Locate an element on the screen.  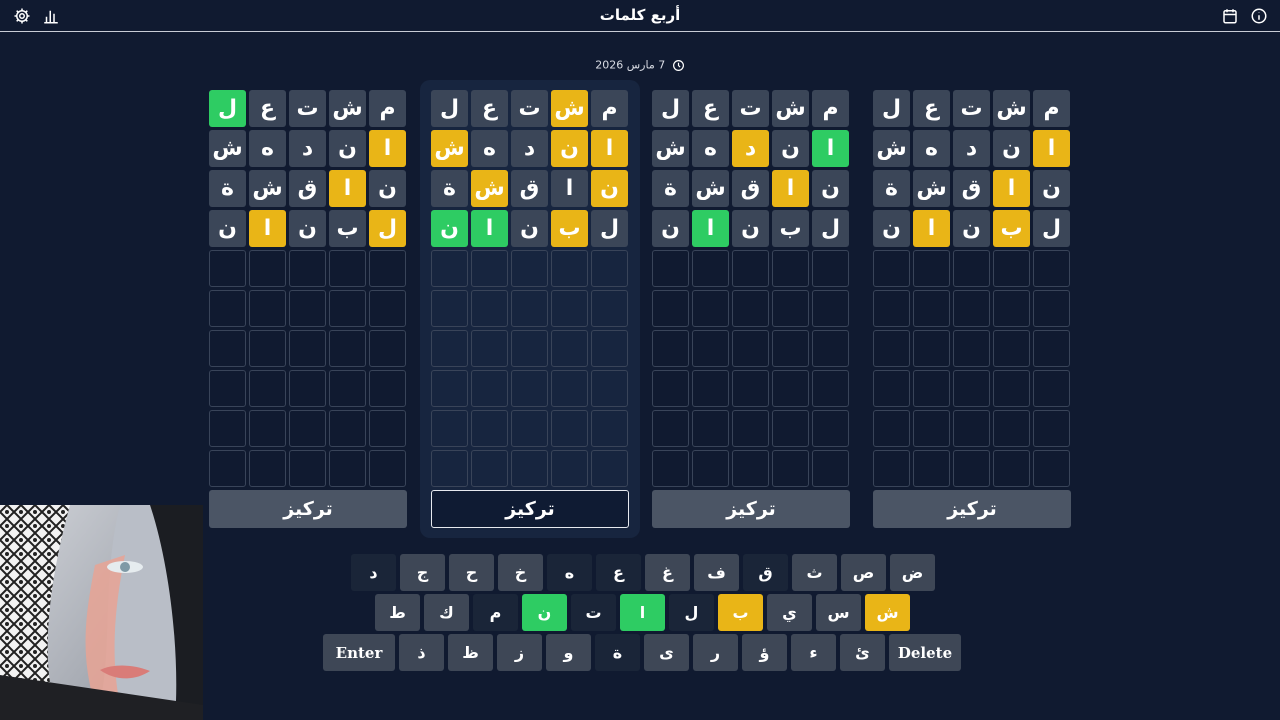
board-4-tile: ل is located at coordinates (1051, 228).